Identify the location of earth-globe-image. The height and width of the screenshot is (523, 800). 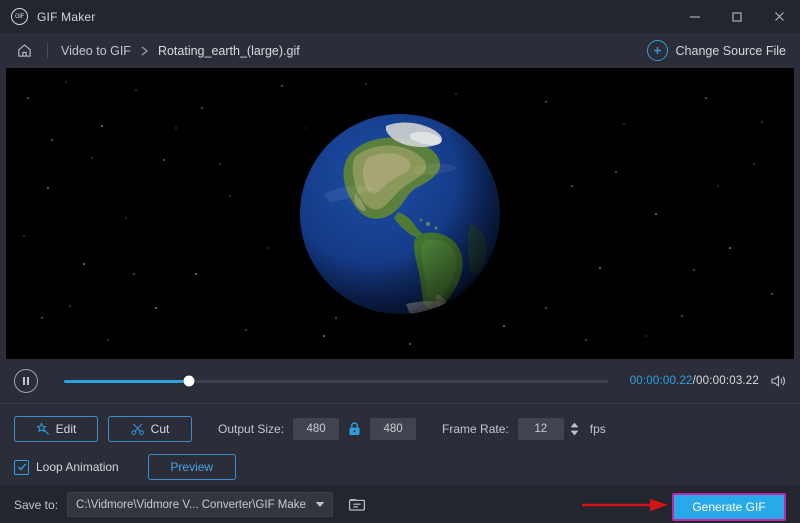
(400, 213).